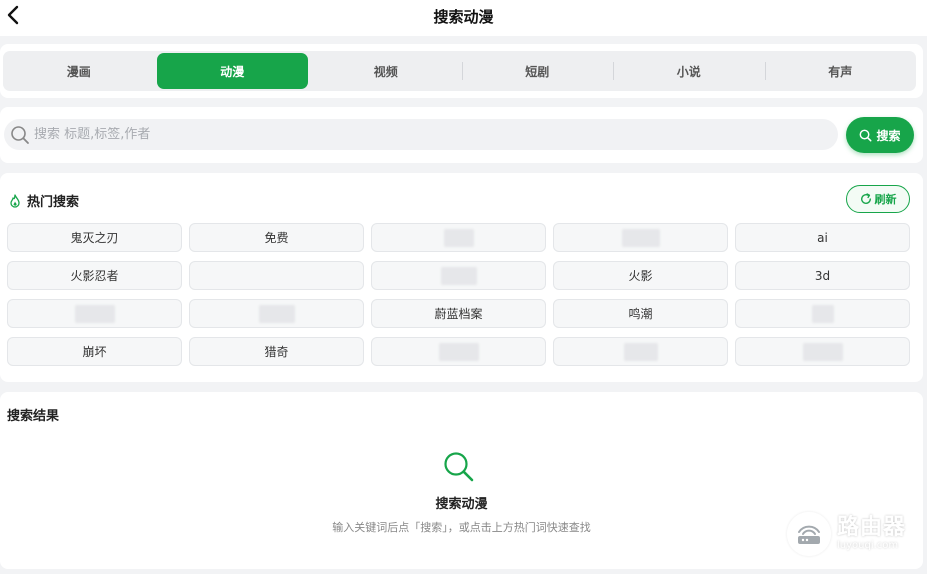 The image size is (927, 574). I want to click on flame-icon, so click(15, 200).